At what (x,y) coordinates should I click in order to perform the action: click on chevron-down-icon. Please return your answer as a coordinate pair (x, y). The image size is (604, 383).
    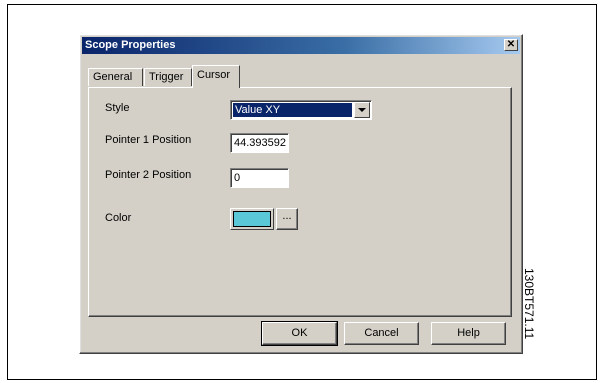
    Looking at the image, I should click on (362, 110).